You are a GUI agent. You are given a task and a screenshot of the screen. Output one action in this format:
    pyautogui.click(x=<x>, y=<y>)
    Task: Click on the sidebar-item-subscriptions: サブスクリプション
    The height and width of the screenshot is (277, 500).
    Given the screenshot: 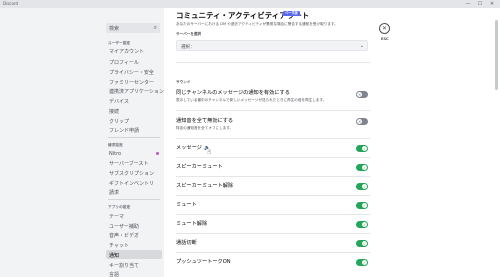 What is the action you would take?
    pyautogui.click(x=134, y=172)
    